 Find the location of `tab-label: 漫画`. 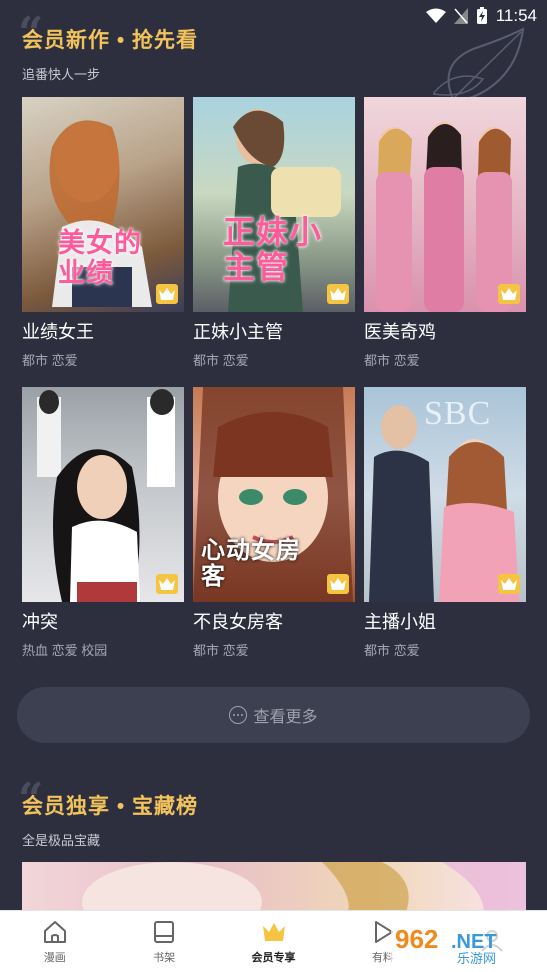

tab-label: 漫画 is located at coordinates (54, 957).